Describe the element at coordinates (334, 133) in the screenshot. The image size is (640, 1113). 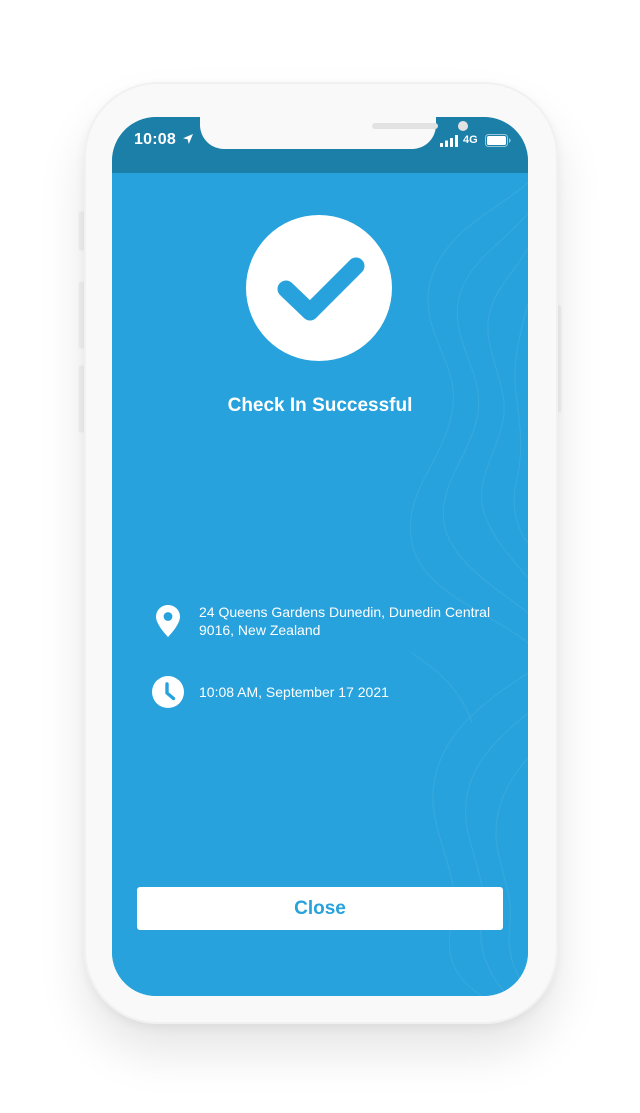
I see `notch` at that location.